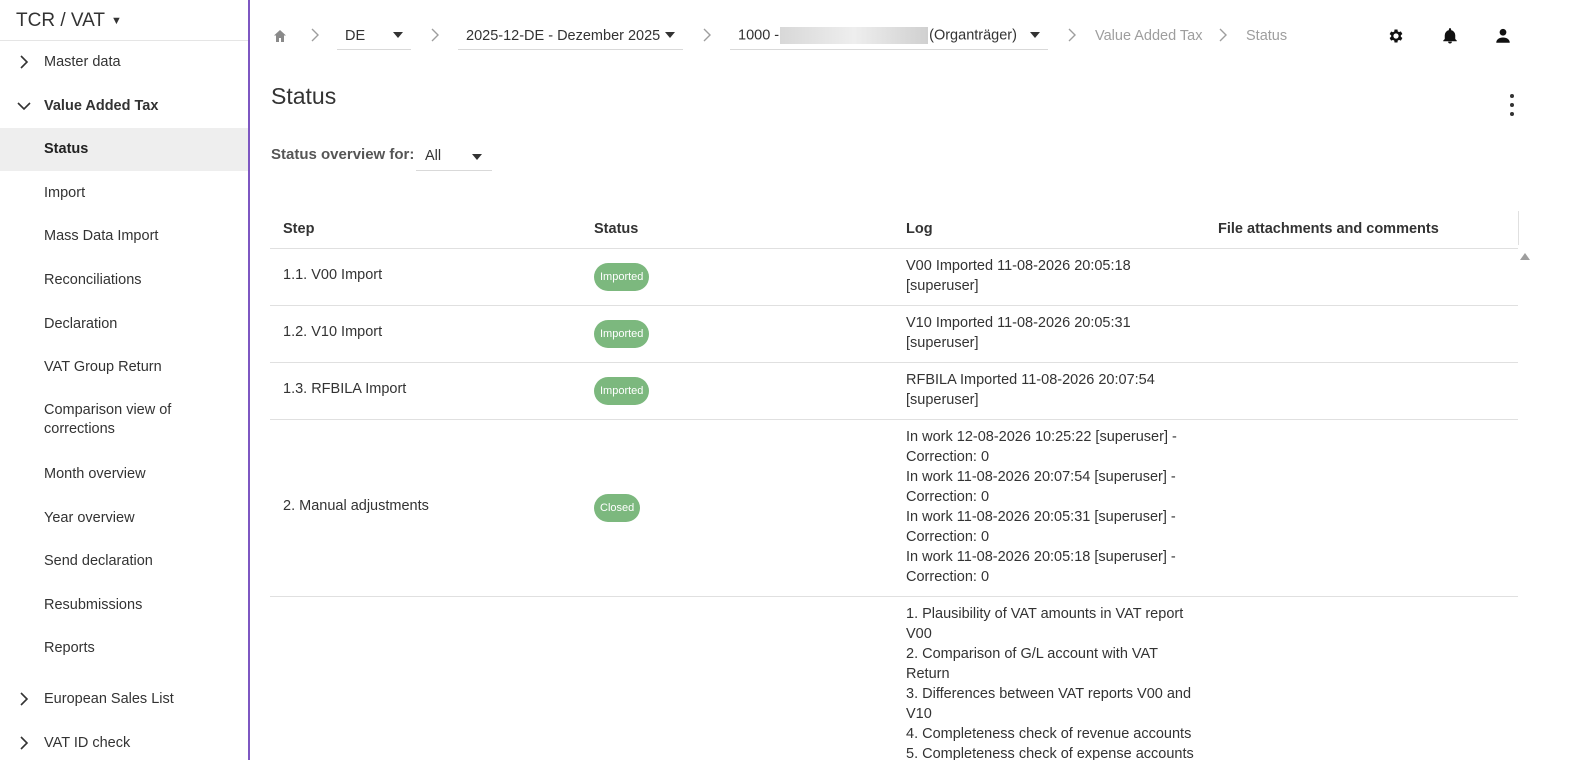  Describe the element at coordinates (333, 275) in the screenshot. I see `step-cell: 1.1. V00 Import` at that location.